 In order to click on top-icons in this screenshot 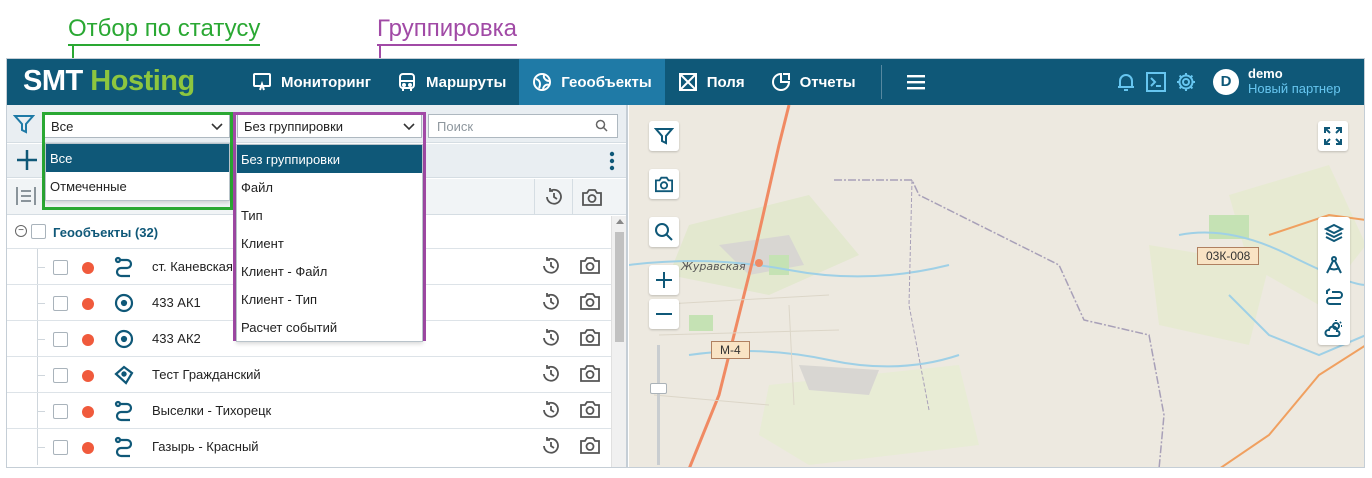, I will do `click(1156, 82)`.